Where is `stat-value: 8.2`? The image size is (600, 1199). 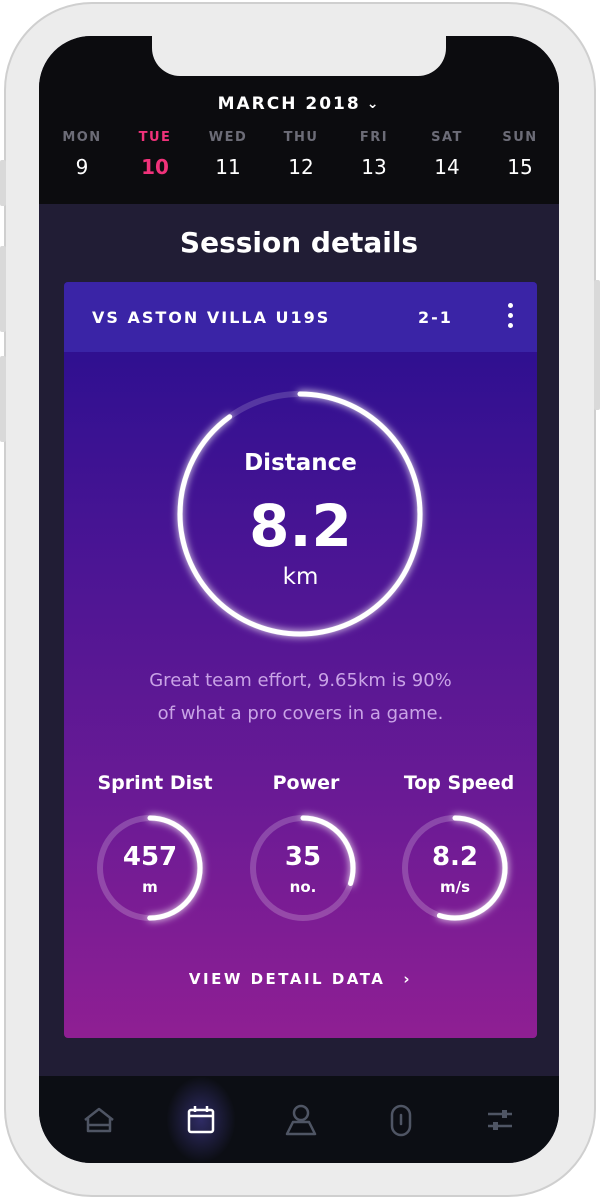 stat-value: 8.2 is located at coordinates (455, 857).